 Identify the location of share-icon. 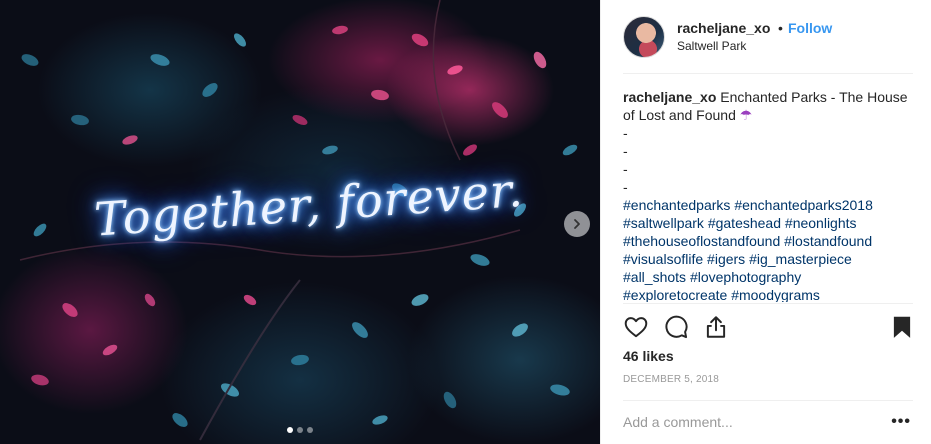
(716, 327).